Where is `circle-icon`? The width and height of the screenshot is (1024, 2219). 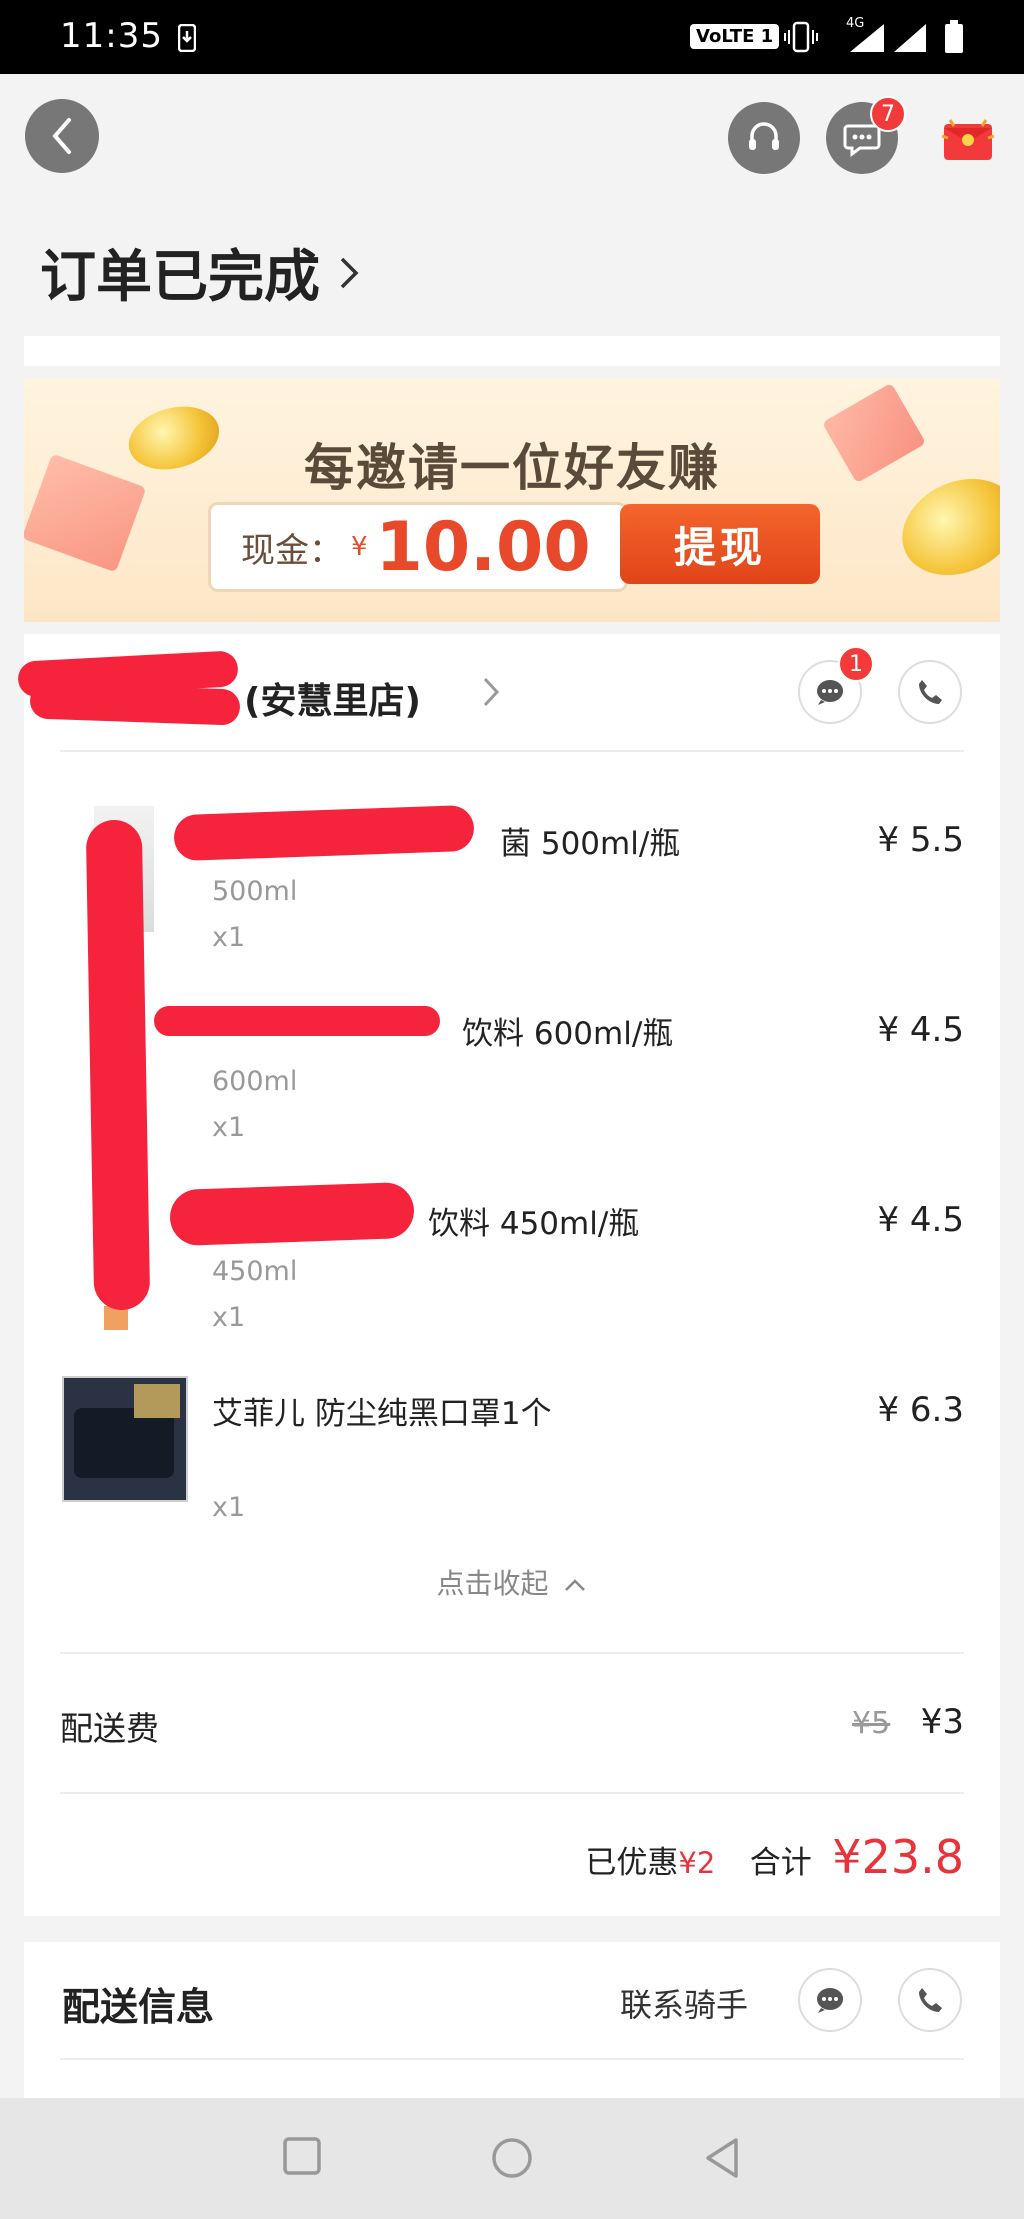 circle-icon is located at coordinates (512, 2158).